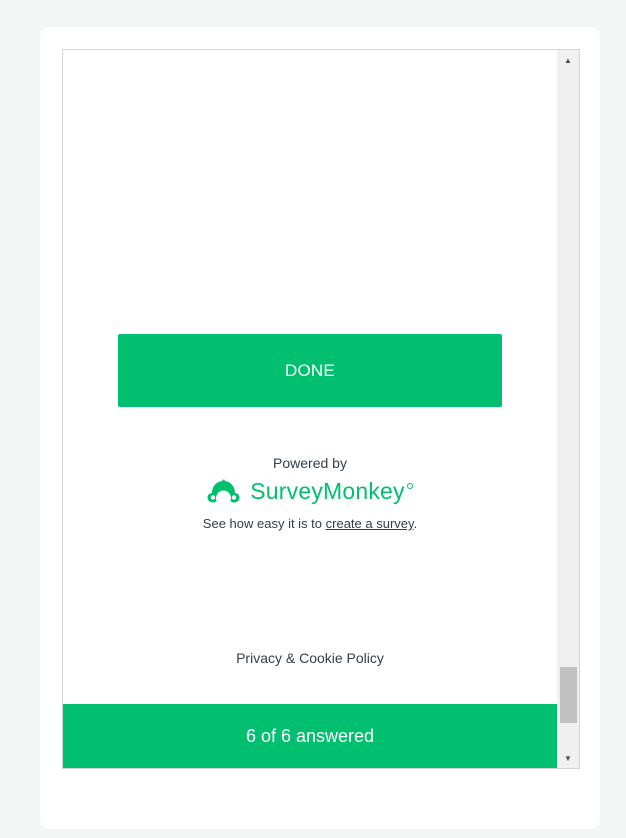 The height and width of the screenshot is (838, 626). I want to click on vertical-scrollbar: ▲ ▼, so click(568, 409).